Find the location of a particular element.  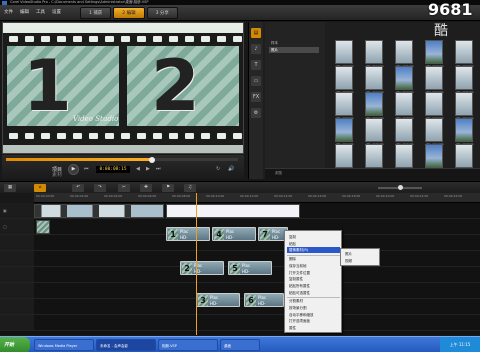

settings-tool-icon: ⚙ is located at coordinates (256, 113).